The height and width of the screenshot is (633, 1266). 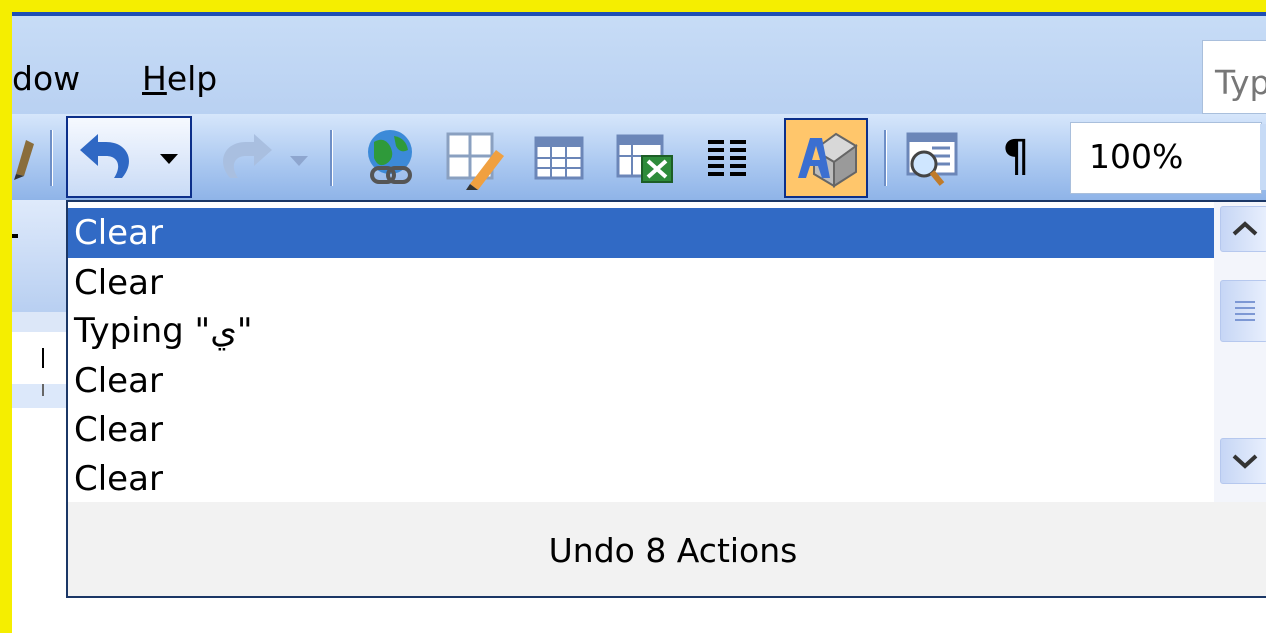 What do you see at coordinates (673, 550) in the screenshot?
I see `undo-count-label: Undo 8 Actions` at bounding box center [673, 550].